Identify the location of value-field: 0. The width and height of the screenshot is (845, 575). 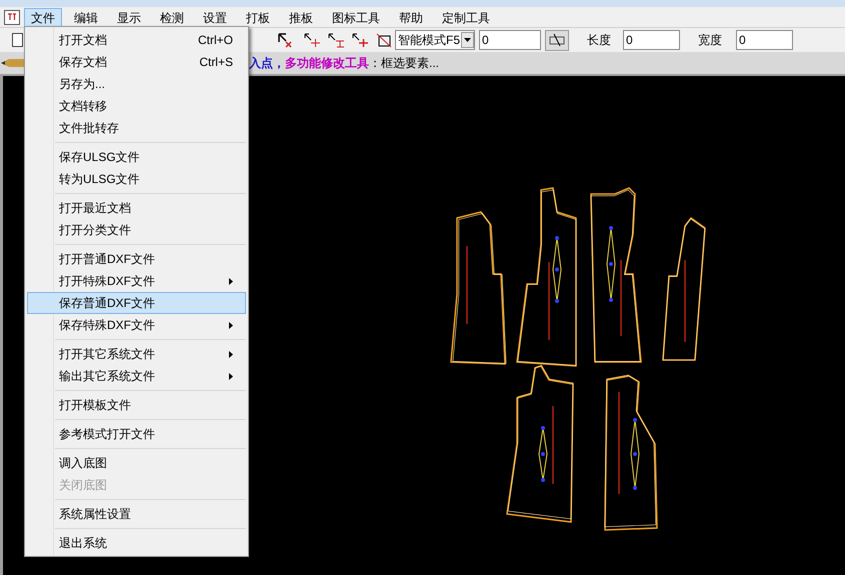
(510, 40).